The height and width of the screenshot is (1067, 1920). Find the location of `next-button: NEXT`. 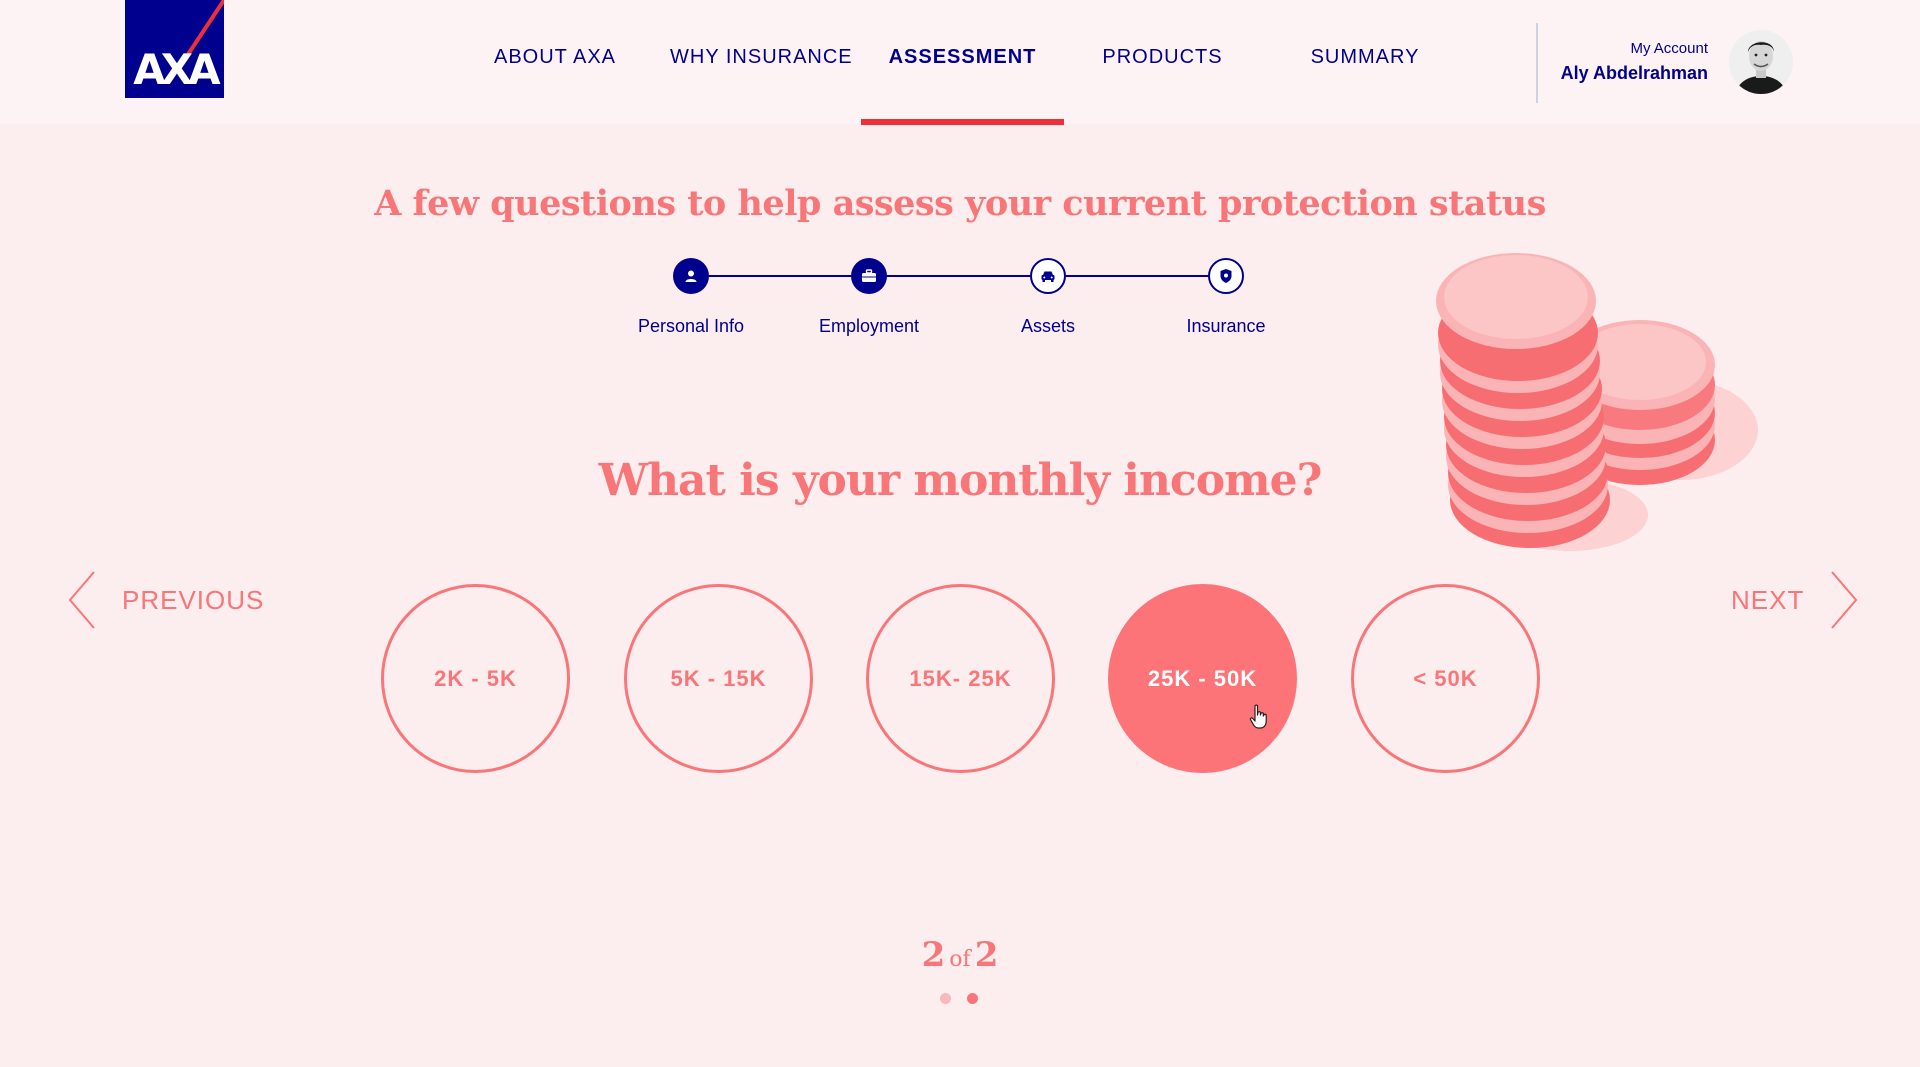

next-button: NEXT is located at coordinates (1794, 600).